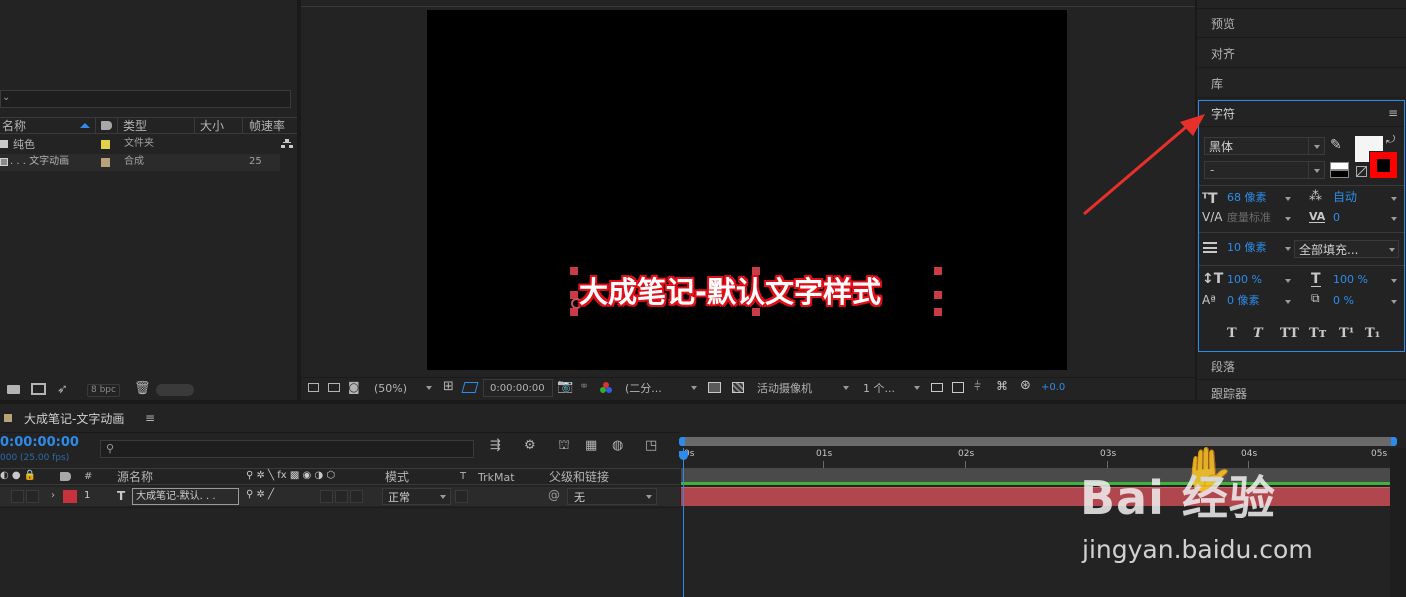 The image size is (1406, 597). Describe the element at coordinates (1318, 333) in the screenshot. I see `small-caps-button: Tт` at that location.